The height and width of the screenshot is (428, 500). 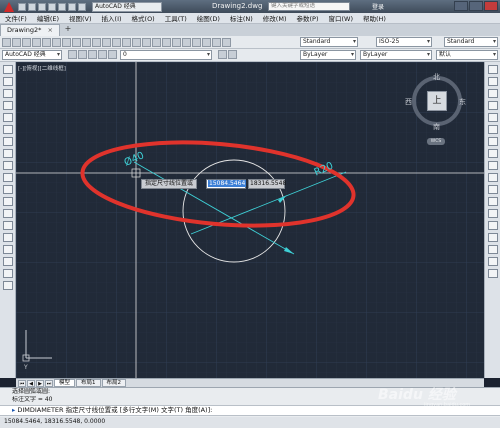 I want to click on wcs-menu-button: WCS, so click(x=436, y=141).